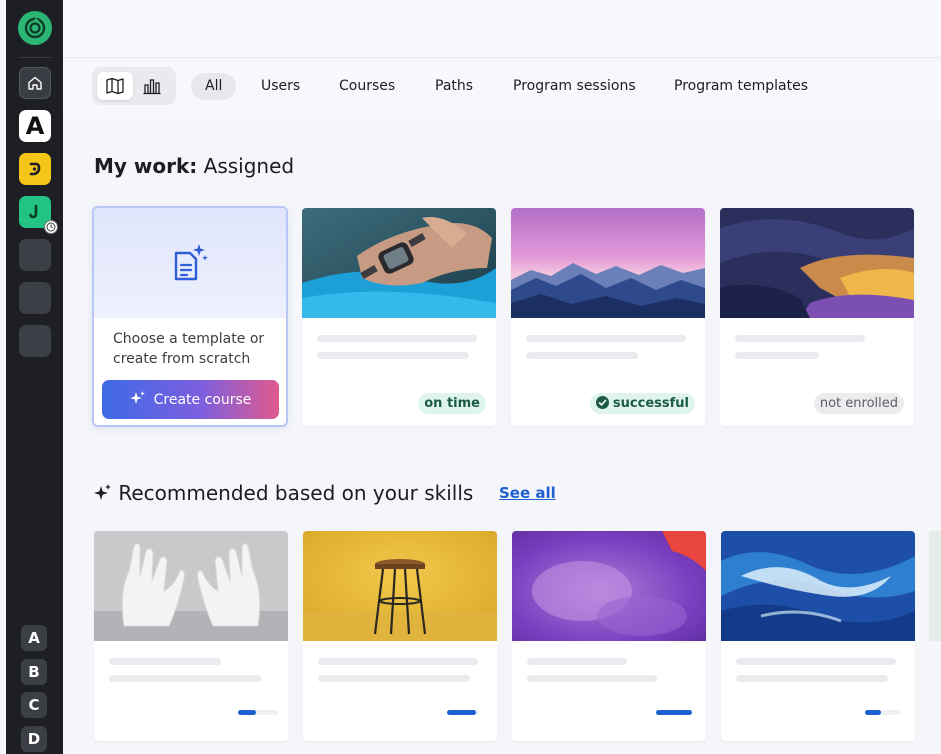 Image resolution: width=941 pixels, height=754 pixels. What do you see at coordinates (608, 263) in the screenshot?
I see `mountains-image` at bounding box center [608, 263].